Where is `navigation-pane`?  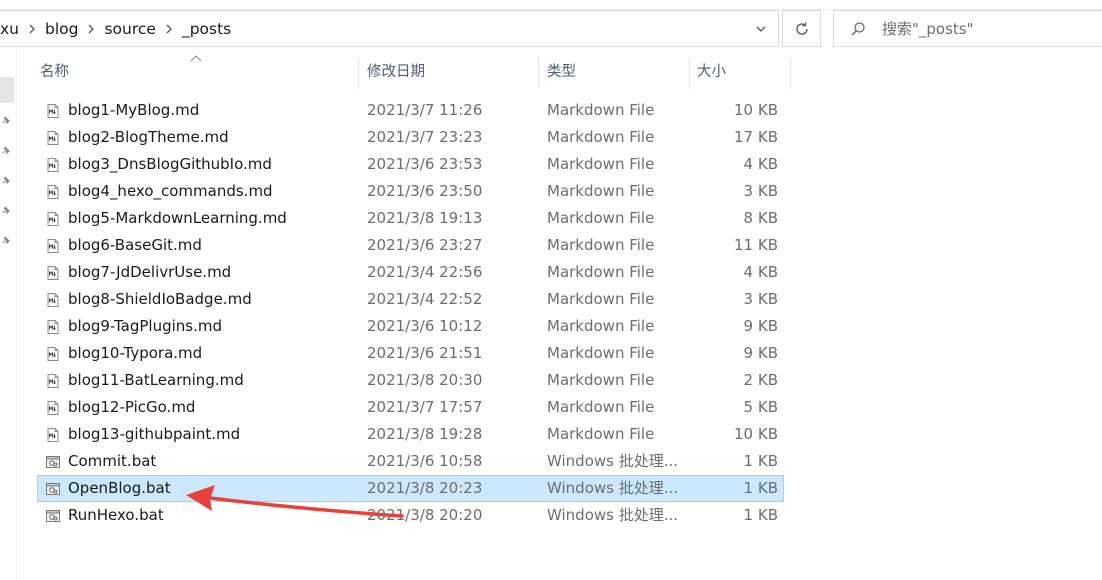
navigation-pane is located at coordinates (8, 314).